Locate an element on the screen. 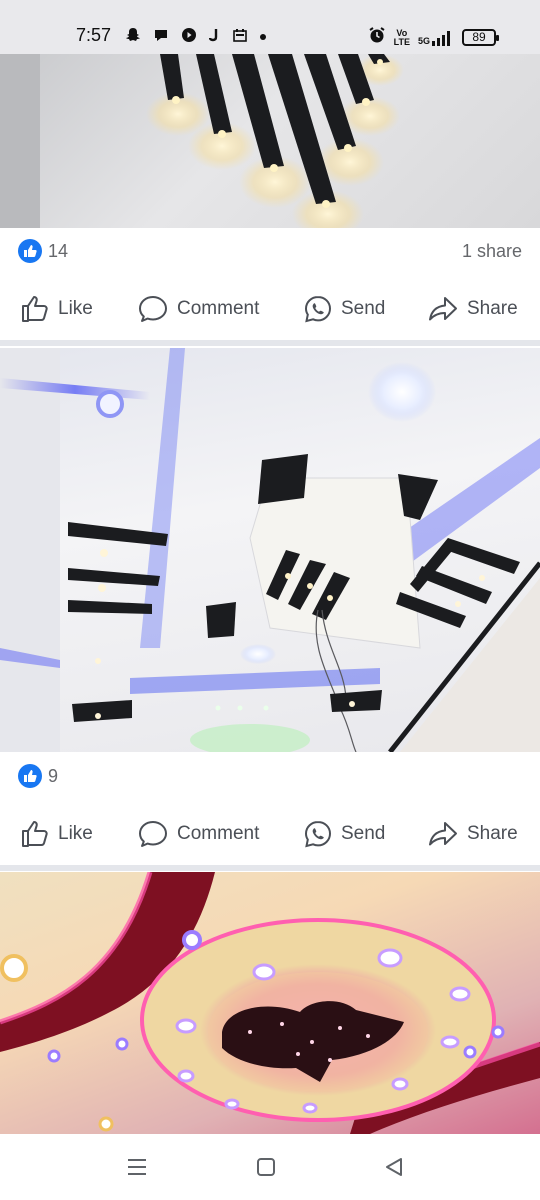 This screenshot has height=1200, width=540. battery-icon: 89 is located at coordinates (480, 37).